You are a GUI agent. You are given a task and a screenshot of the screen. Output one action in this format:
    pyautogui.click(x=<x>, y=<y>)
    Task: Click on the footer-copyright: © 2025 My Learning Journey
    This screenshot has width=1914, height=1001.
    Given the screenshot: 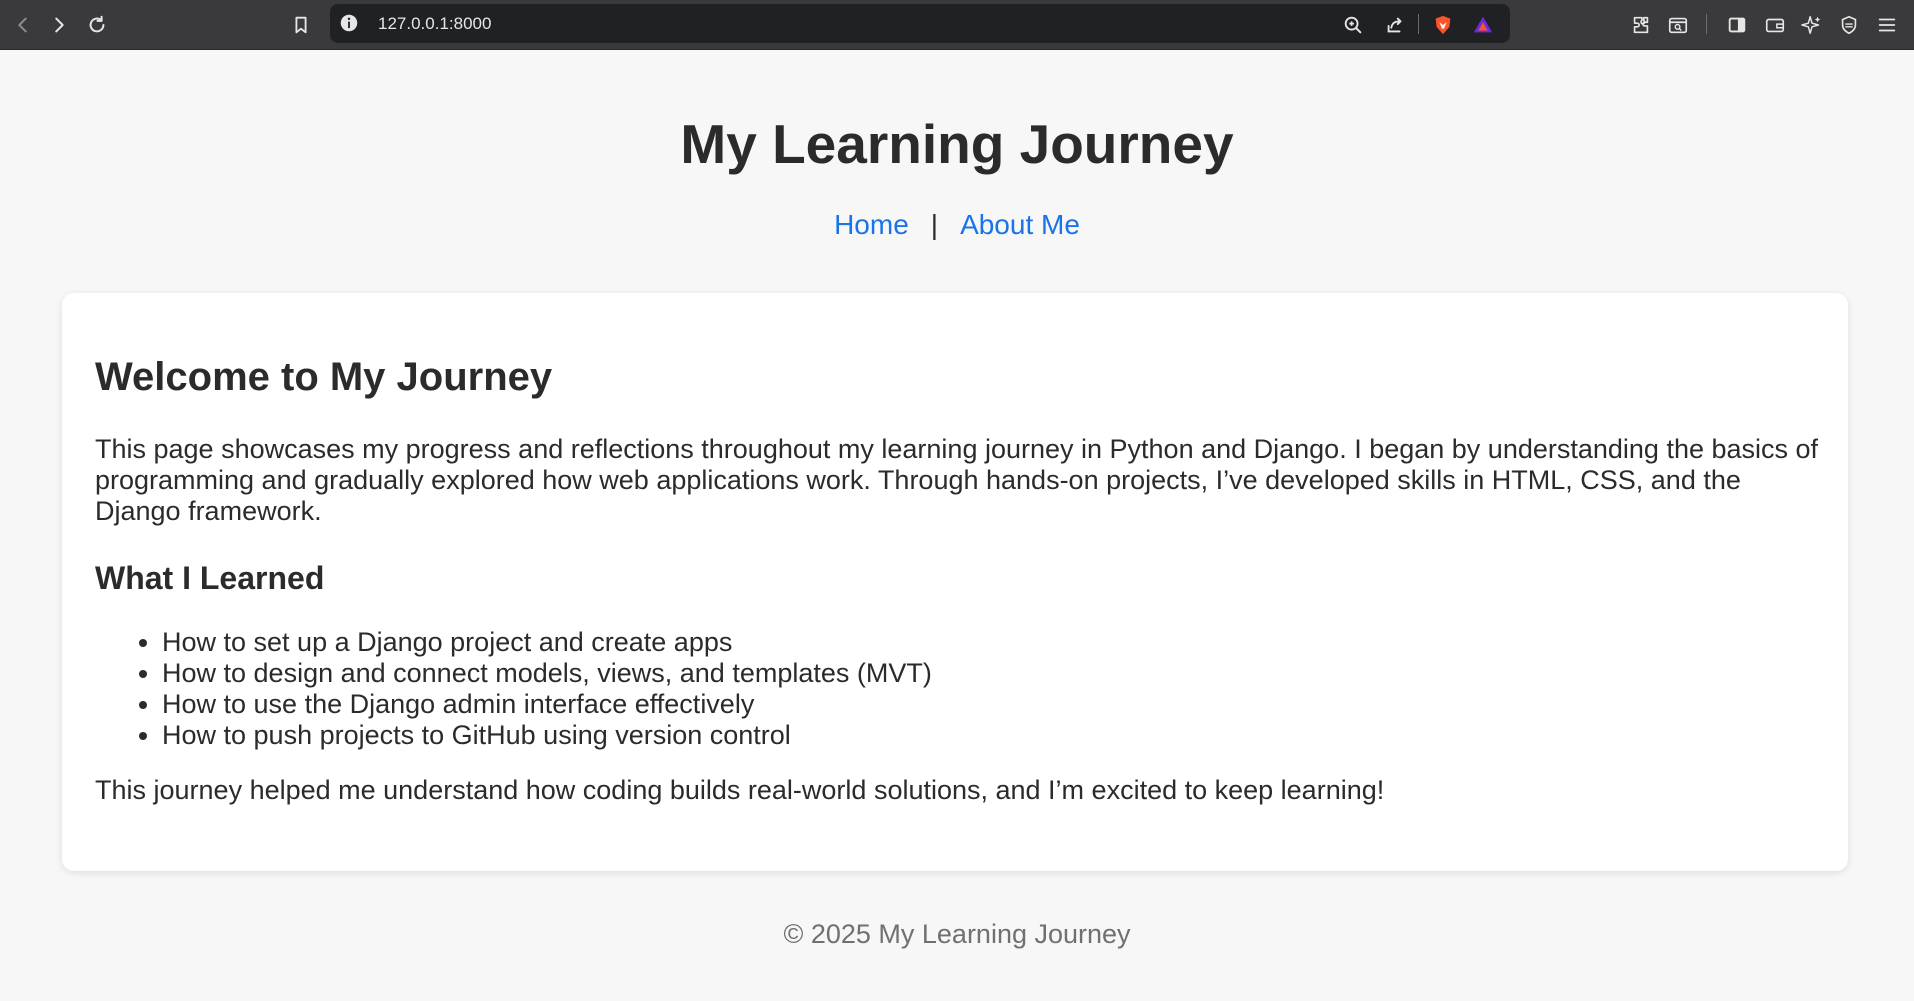 What is the action you would take?
    pyautogui.click(x=957, y=934)
    